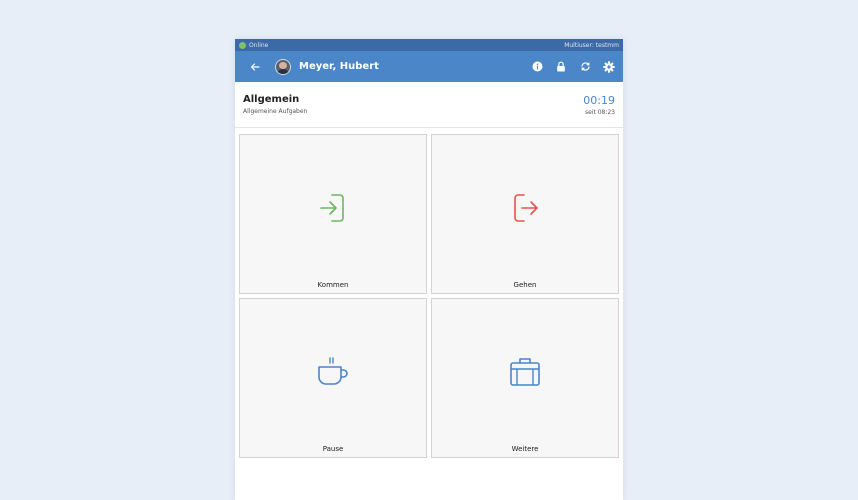 The width and height of the screenshot is (858, 500). Describe the element at coordinates (333, 208) in the screenshot. I see `login-icon` at that location.